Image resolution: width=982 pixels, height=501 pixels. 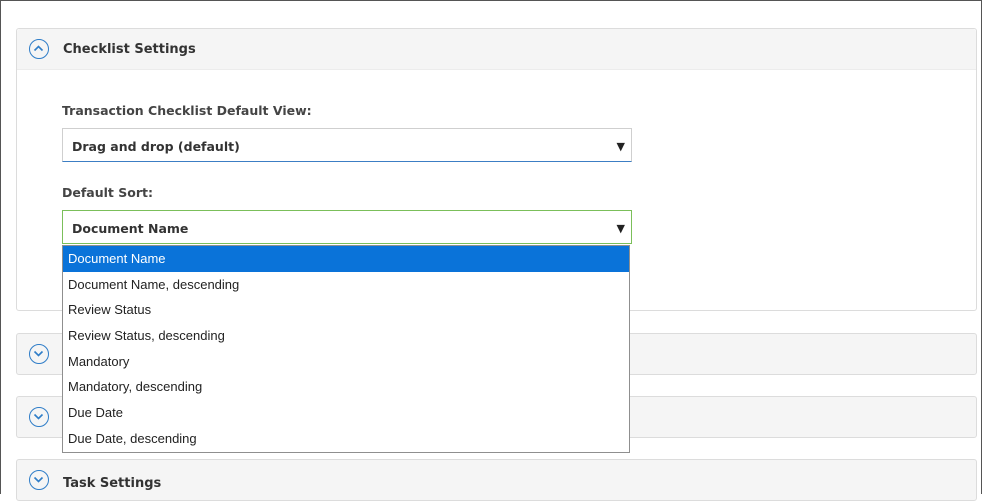 I want to click on default-view-select: Drag and drop (default) ▼, so click(x=347, y=145).